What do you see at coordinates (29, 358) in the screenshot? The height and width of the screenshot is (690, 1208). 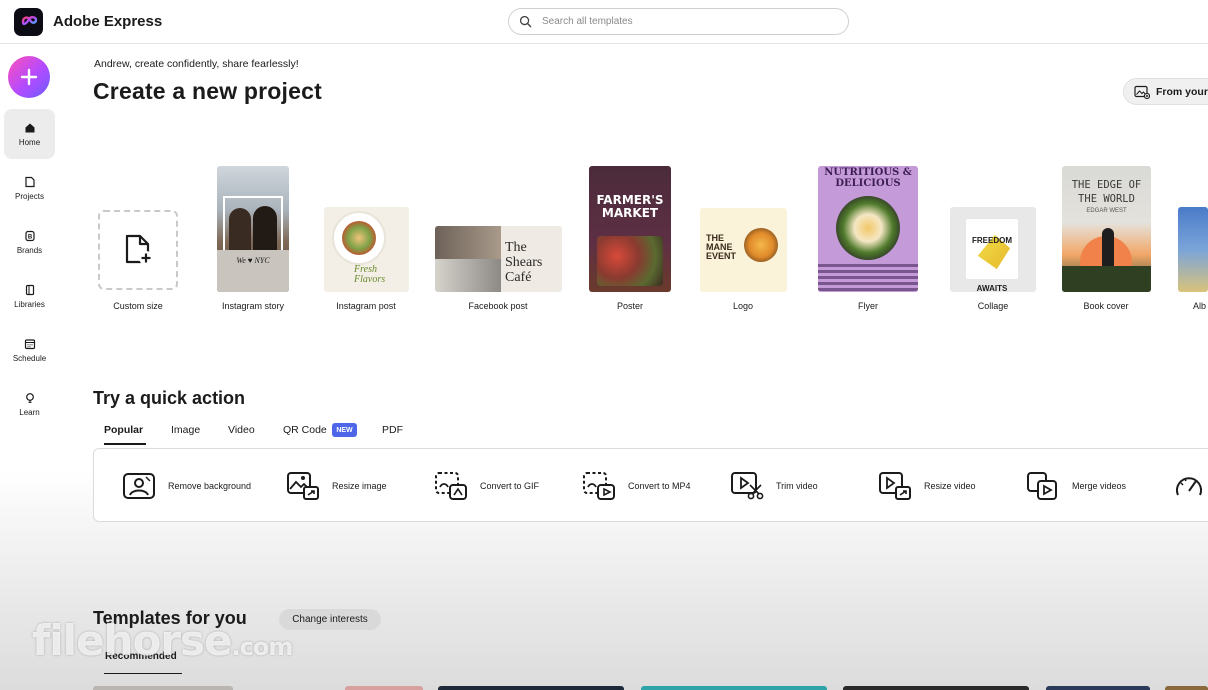 I see `sidebar-item-label: Schedule` at bounding box center [29, 358].